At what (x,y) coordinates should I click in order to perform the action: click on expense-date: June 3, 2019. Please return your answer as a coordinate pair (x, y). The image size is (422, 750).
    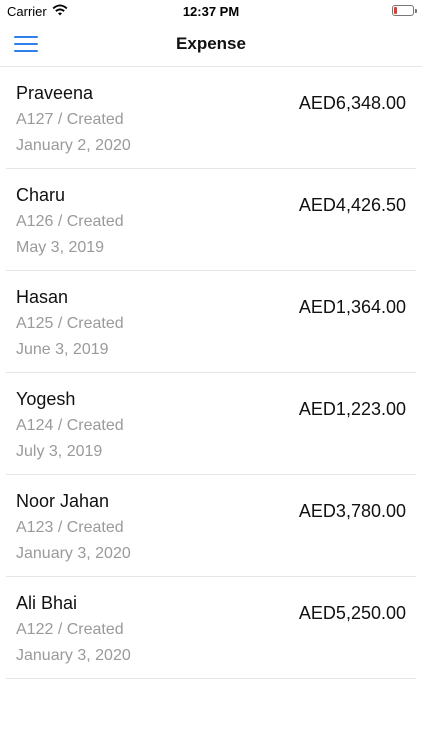
    Looking at the image, I should click on (62, 349).